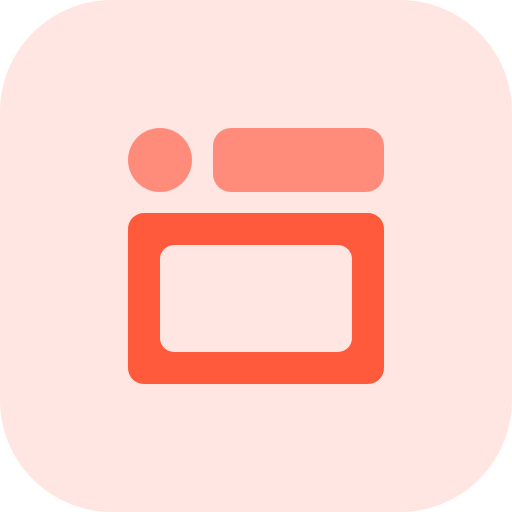 This screenshot has height=512, width=512. I want to click on oven-door-window, so click(256, 298).